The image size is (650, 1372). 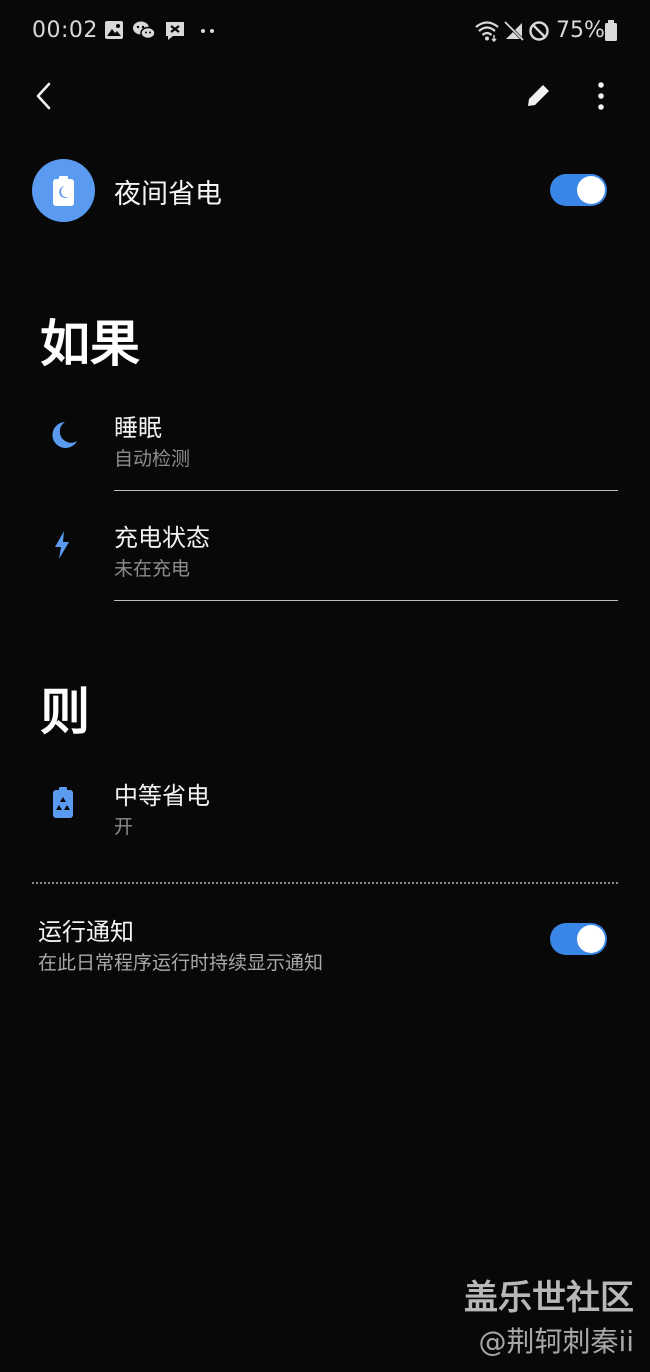 What do you see at coordinates (175, 31) in the screenshot?
I see `app-notification-icon` at bounding box center [175, 31].